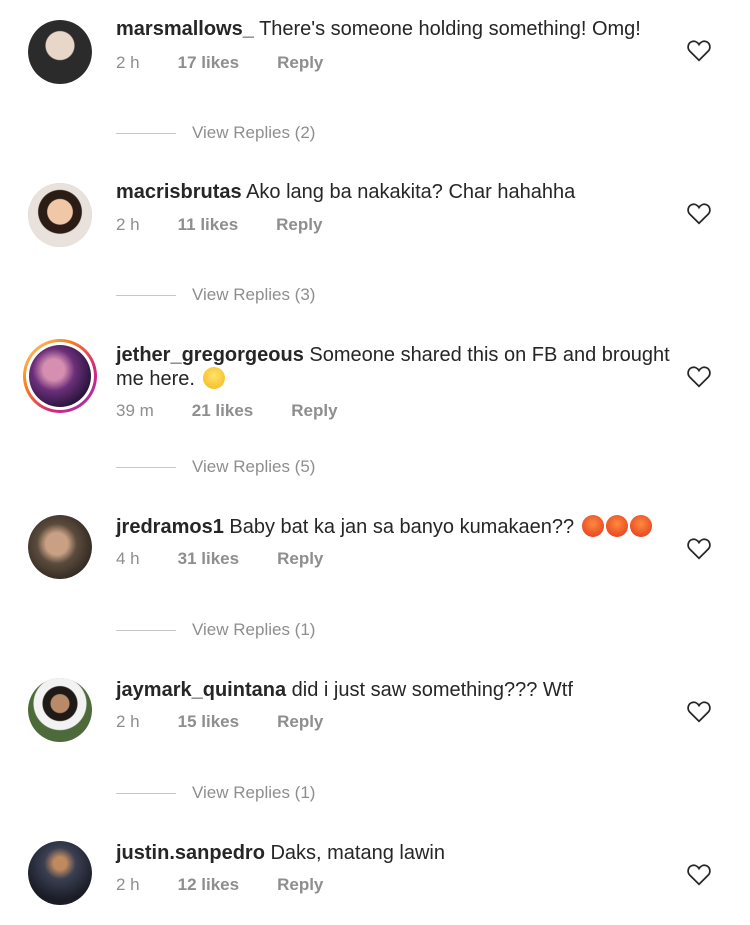 The image size is (750, 925). Describe the element at coordinates (179, 192) in the screenshot. I see `username: macrisbrutas` at that location.